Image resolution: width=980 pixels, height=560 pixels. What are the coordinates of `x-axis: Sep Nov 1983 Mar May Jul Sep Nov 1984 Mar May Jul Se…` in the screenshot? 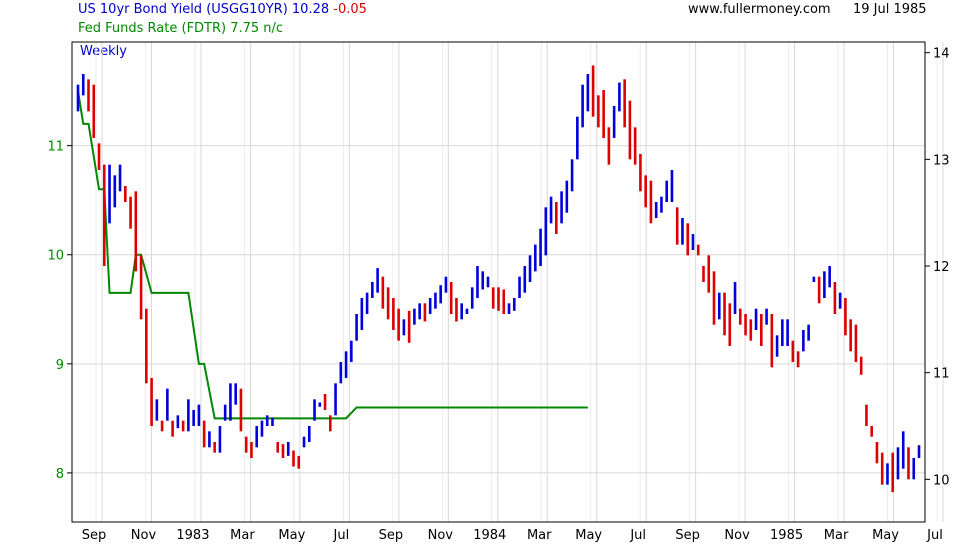 It's located at (512, 535).